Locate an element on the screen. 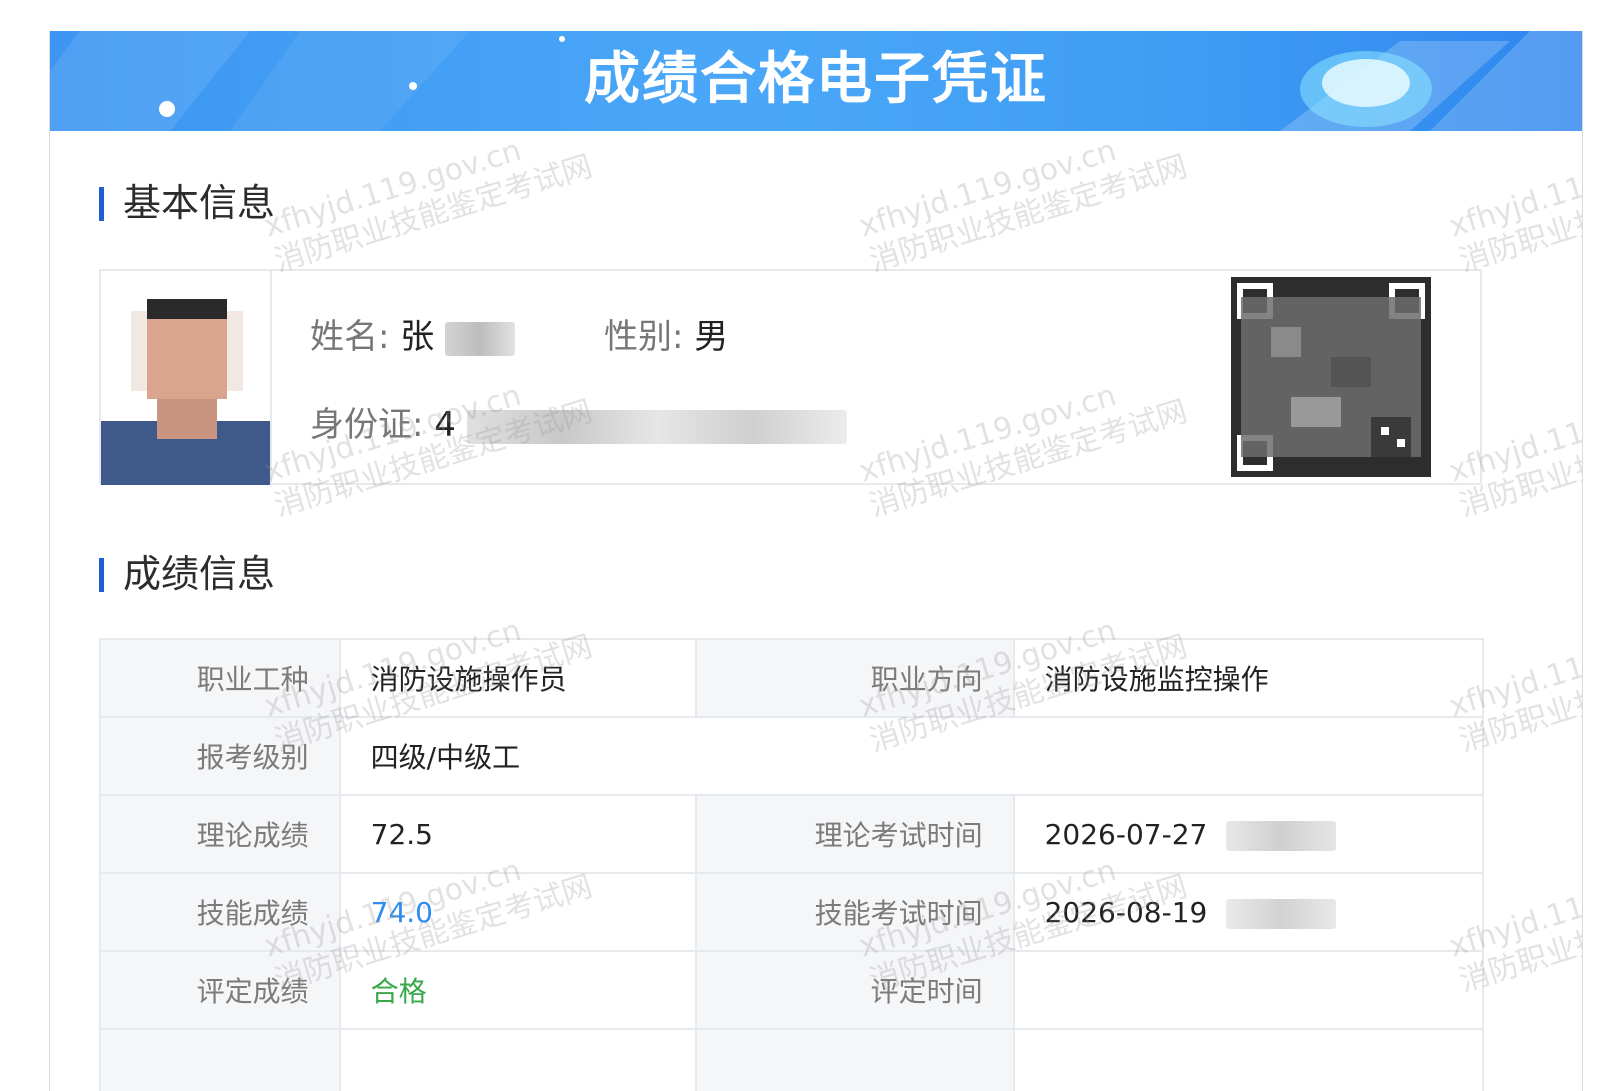 Image resolution: width=1604 pixels, height=1091 pixels. header-banner: 成绩合格电子凭证 is located at coordinates (816, 81).